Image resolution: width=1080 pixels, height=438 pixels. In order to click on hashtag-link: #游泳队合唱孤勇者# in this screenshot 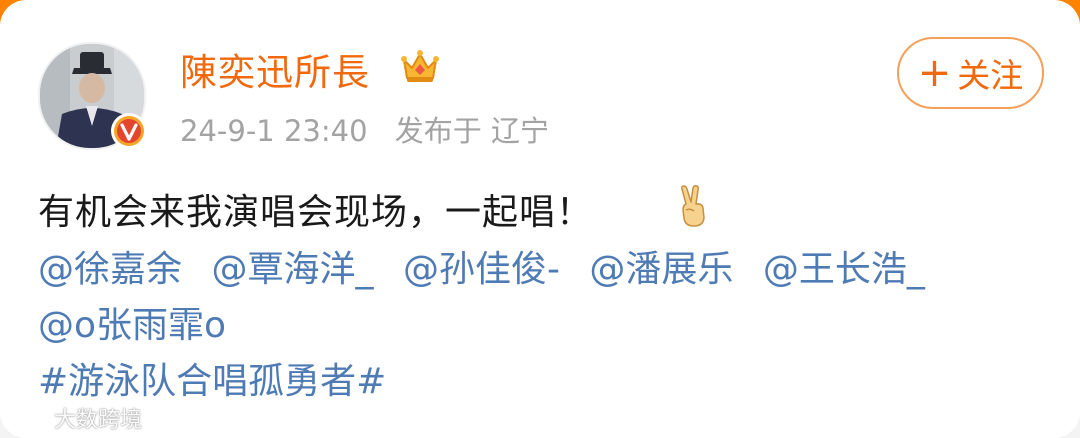, I will do `click(212, 378)`.